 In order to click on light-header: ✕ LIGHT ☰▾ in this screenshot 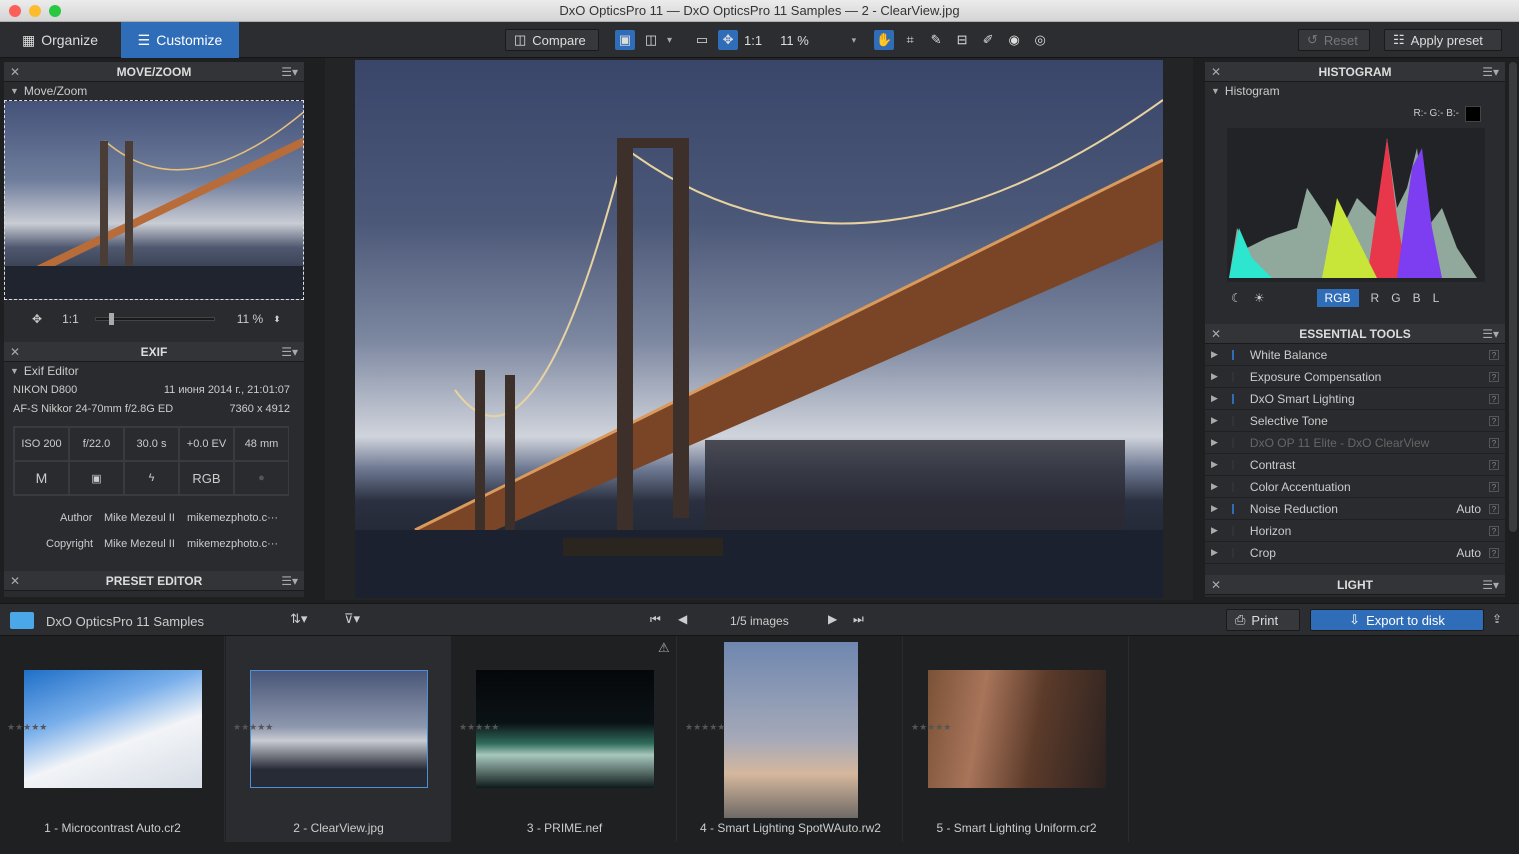, I will do `click(1355, 585)`.